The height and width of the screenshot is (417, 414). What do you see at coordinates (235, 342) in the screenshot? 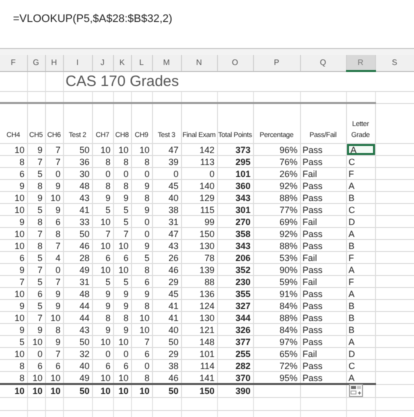
I see `table-cell: 377` at bounding box center [235, 342].